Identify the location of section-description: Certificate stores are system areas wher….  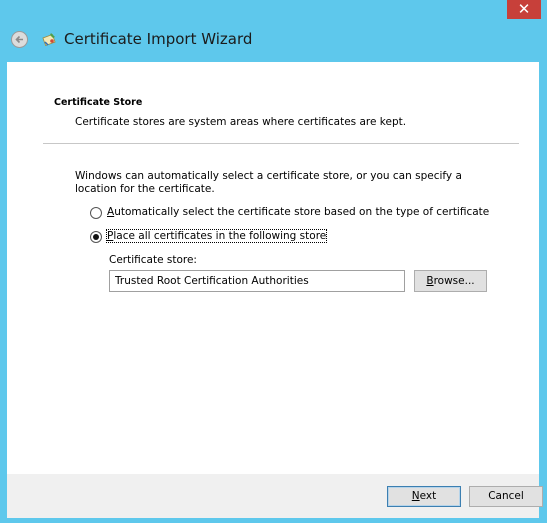
(241, 122).